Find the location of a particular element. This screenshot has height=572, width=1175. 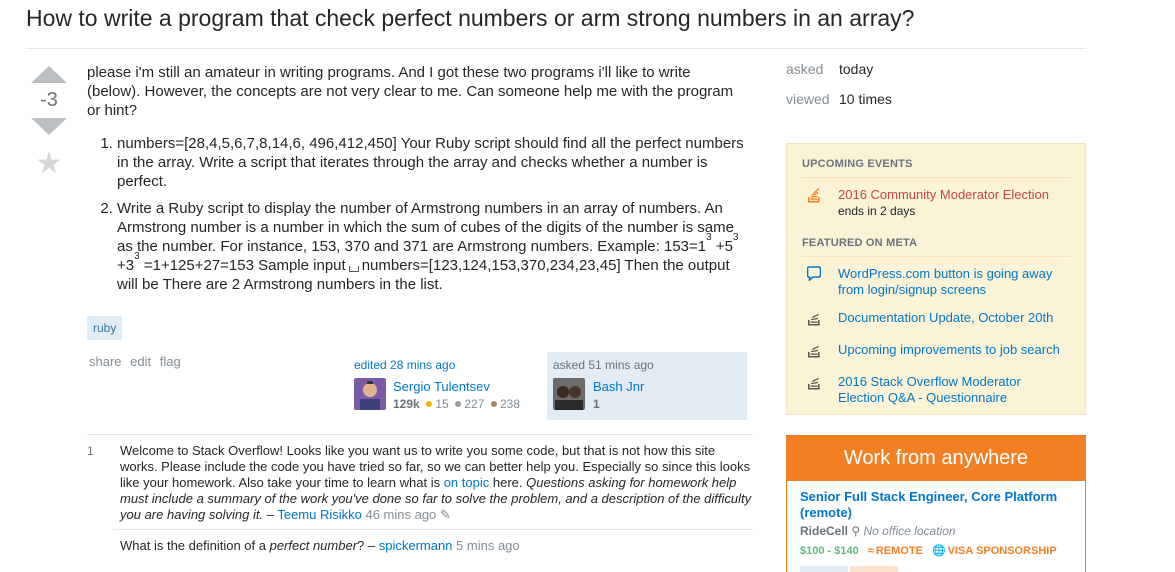

meta-link: Upcoming improvements to job search is located at coordinates (949, 352).